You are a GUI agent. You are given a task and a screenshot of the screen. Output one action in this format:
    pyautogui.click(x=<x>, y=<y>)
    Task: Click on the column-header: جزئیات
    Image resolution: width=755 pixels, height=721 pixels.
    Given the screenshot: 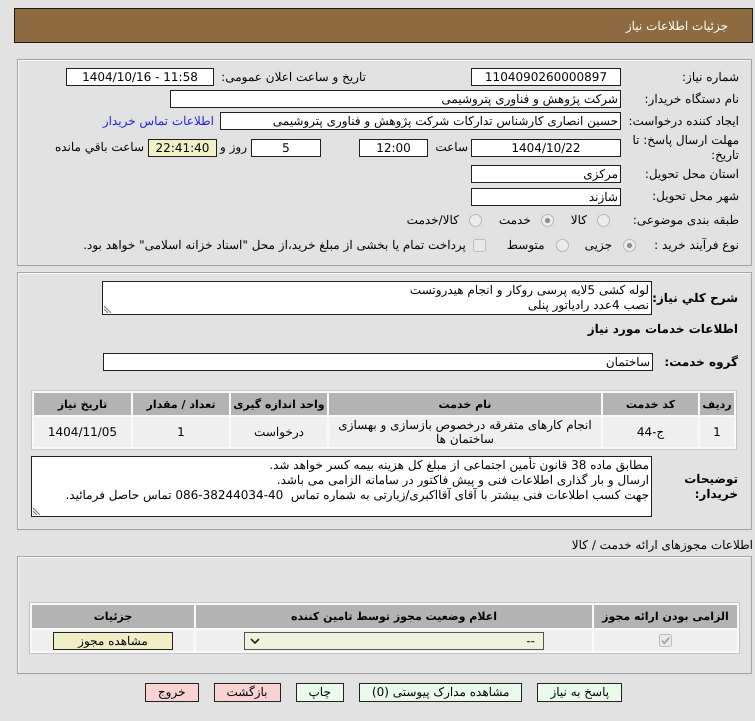 What is the action you would take?
    pyautogui.click(x=113, y=616)
    